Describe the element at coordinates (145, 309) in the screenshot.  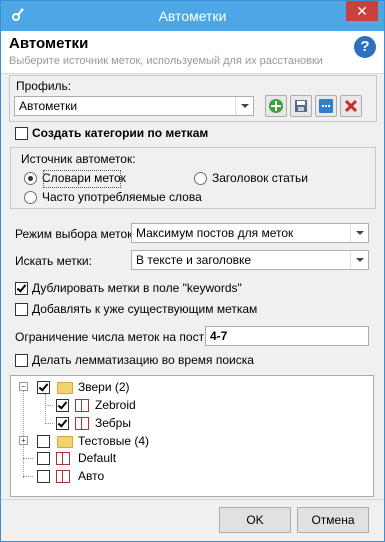
I see `append-existing-label: Добавлять к уже существующим меткам` at that location.